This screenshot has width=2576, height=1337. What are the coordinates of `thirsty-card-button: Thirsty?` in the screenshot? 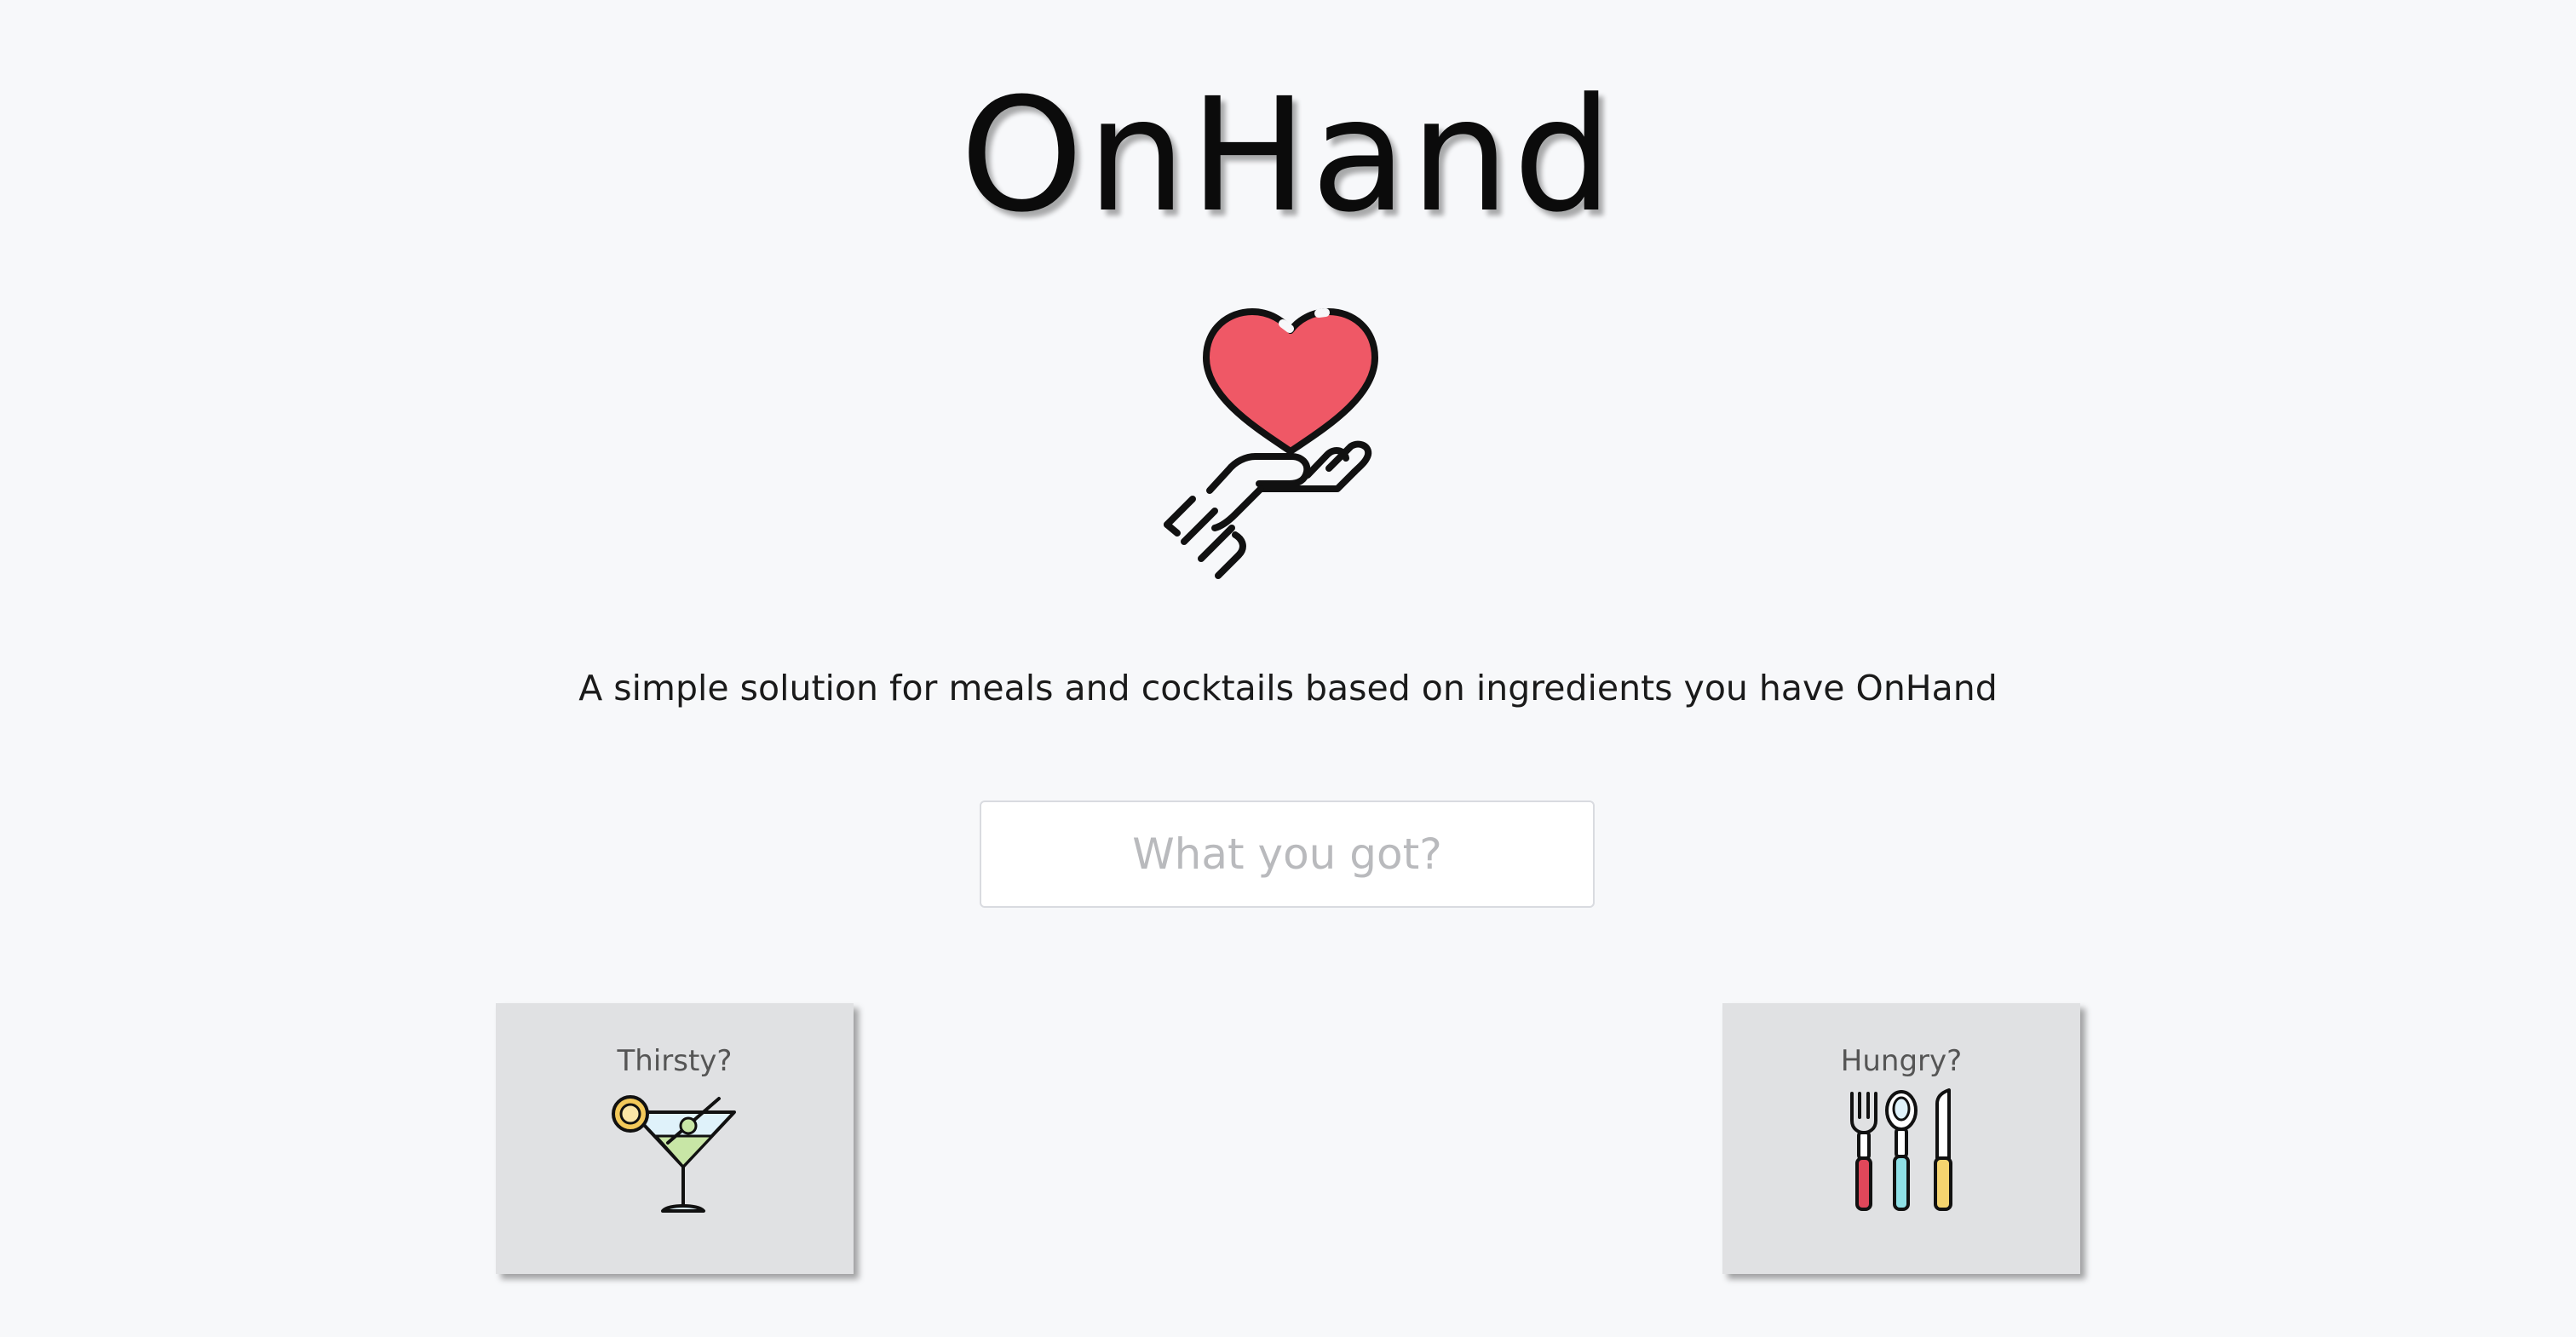 It's located at (675, 1139).